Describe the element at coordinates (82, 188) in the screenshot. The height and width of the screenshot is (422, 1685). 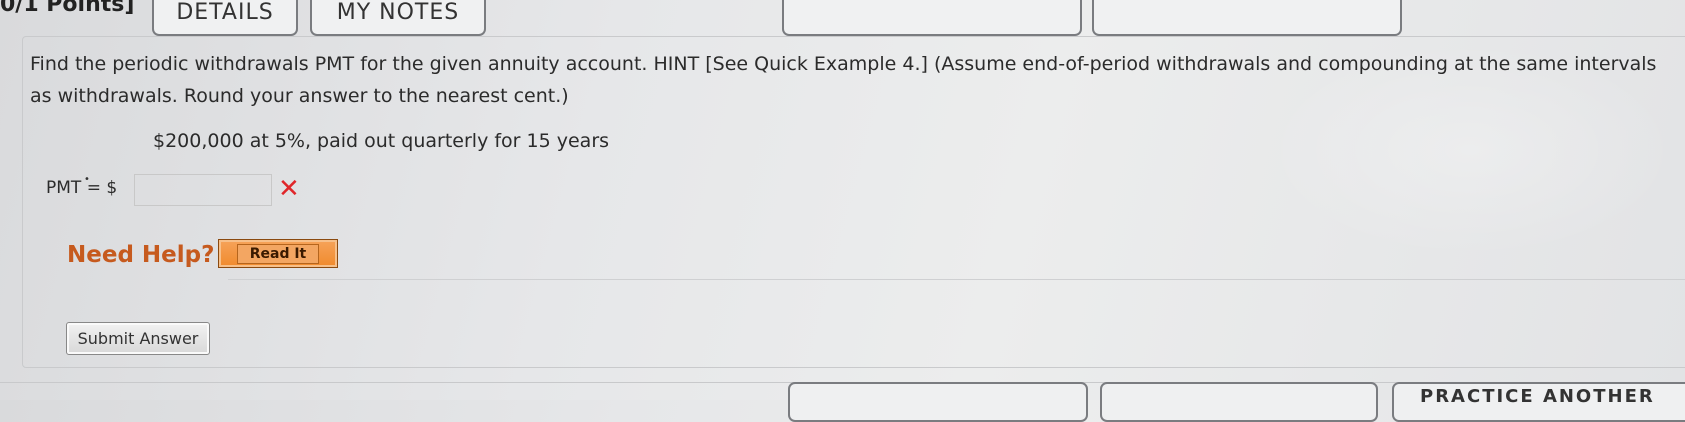
I see `answer-label: PMT = $` at that location.